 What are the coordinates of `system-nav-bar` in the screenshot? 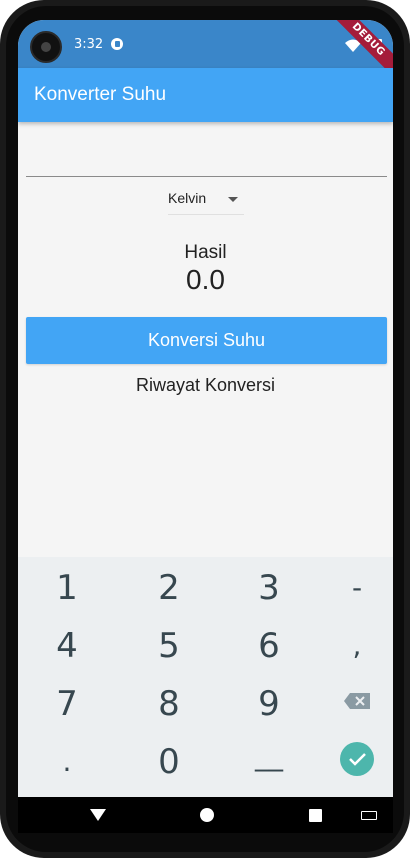 It's located at (205, 815).